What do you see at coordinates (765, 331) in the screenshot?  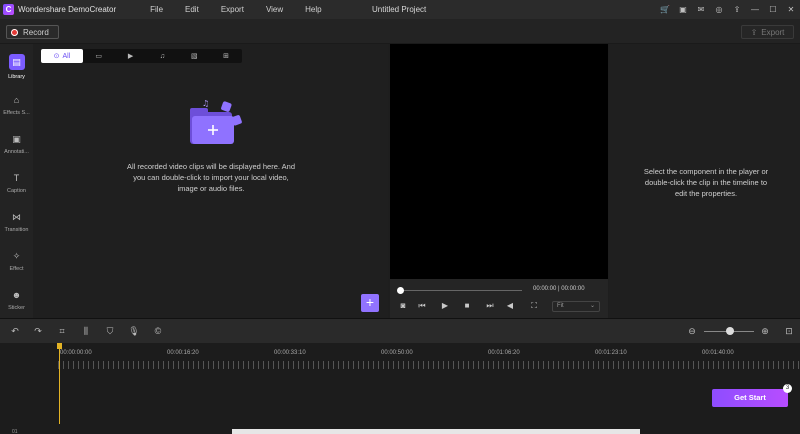 I see `zoom-in-icon: ⊕` at bounding box center [765, 331].